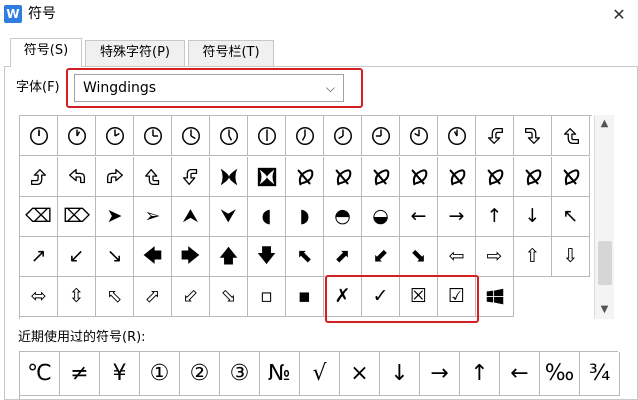 Image resolution: width=638 pixels, height=400 pixels. What do you see at coordinates (400, 374) in the screenshot?
I see `recent-symbol-cell: ↓` at bounding box center [400, 374].